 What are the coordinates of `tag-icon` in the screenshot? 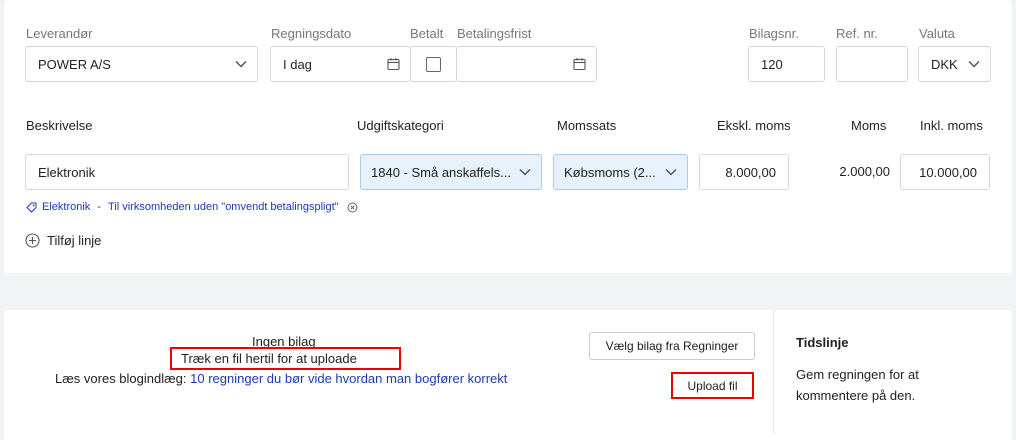 It's located at (31, 207).